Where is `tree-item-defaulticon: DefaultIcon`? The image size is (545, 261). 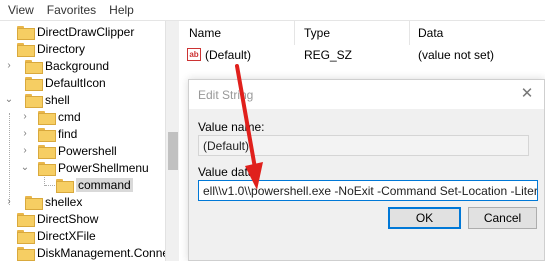
tree-item-defaulticon: DefaultIcon is located at coordinates (55, 82).